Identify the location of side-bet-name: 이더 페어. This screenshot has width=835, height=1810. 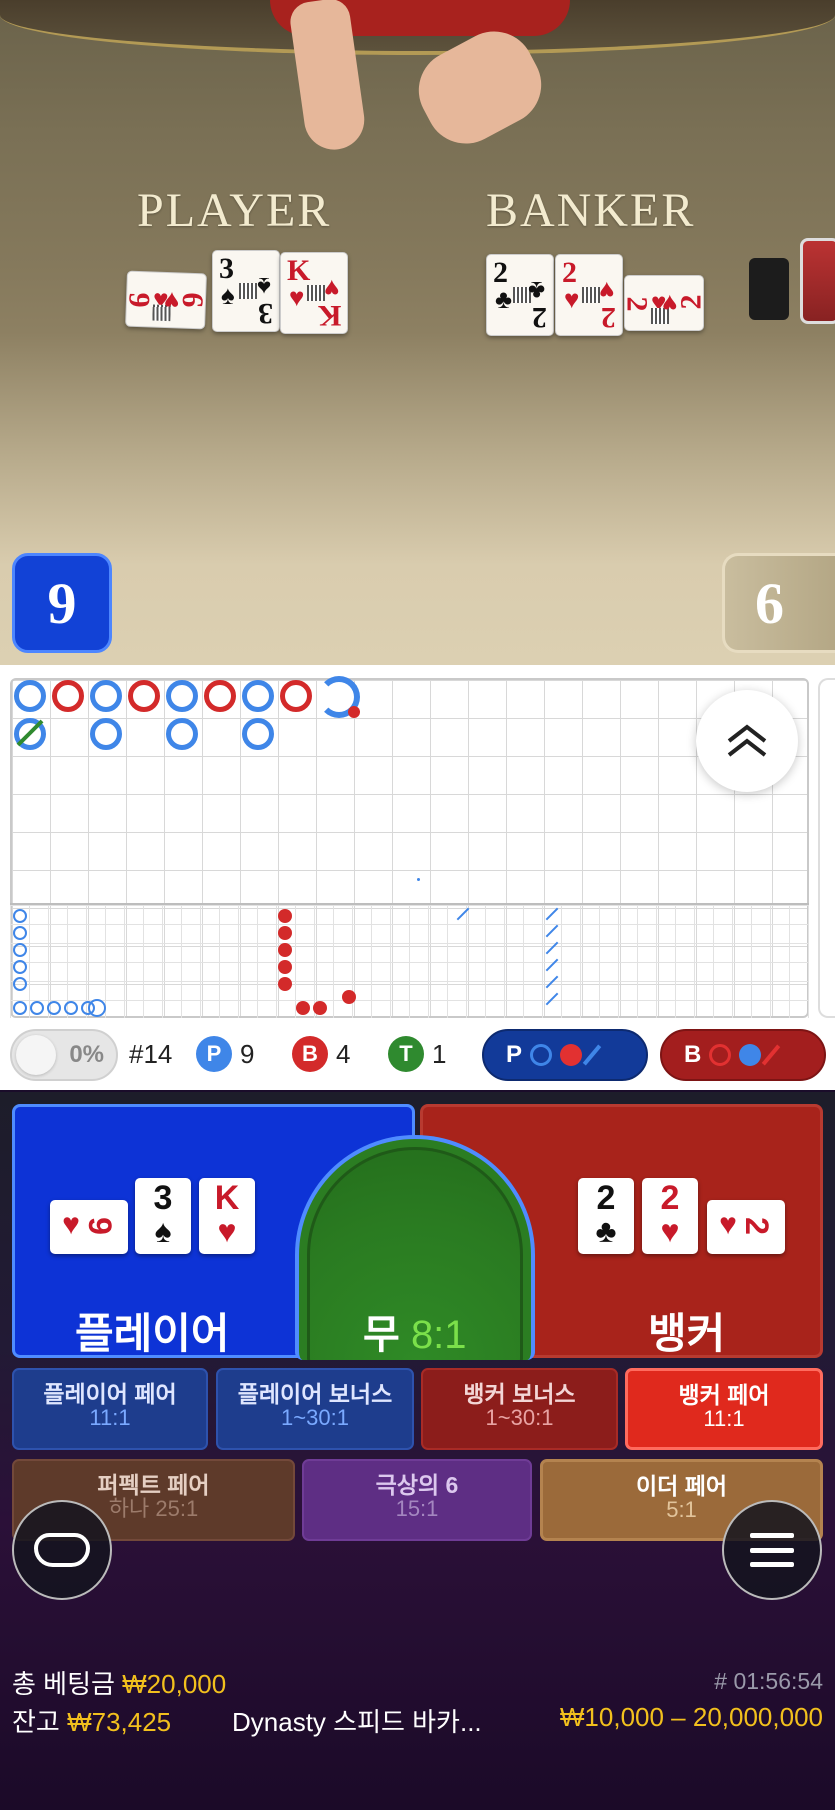
(681, 1486).